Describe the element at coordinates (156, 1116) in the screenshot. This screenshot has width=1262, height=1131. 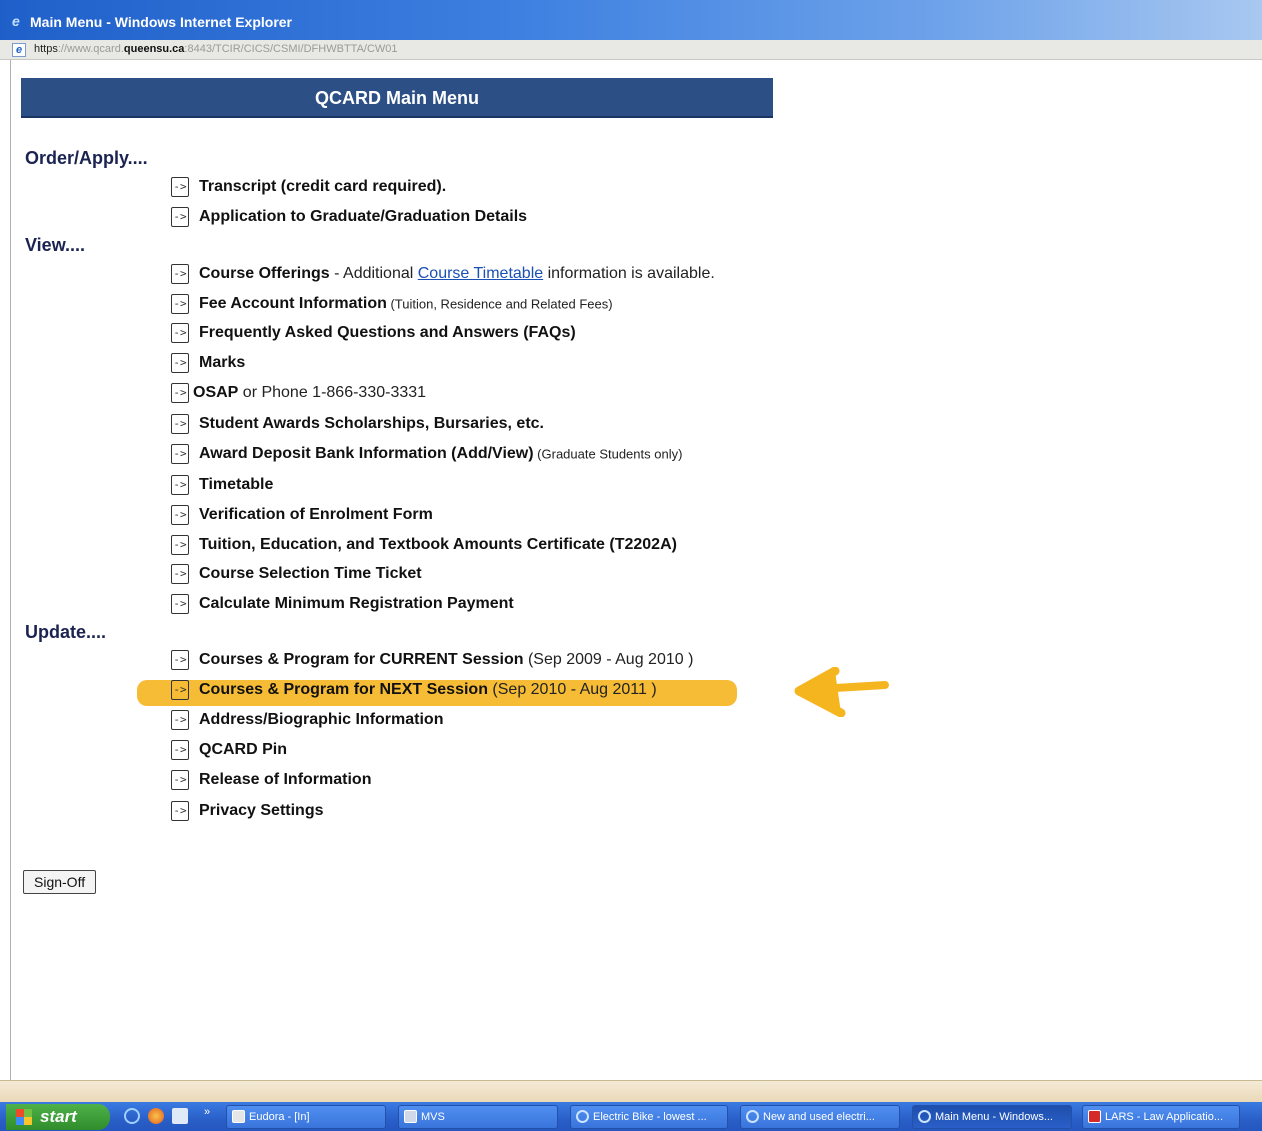
I see `firefox-quicklaunch-icon` at that location.